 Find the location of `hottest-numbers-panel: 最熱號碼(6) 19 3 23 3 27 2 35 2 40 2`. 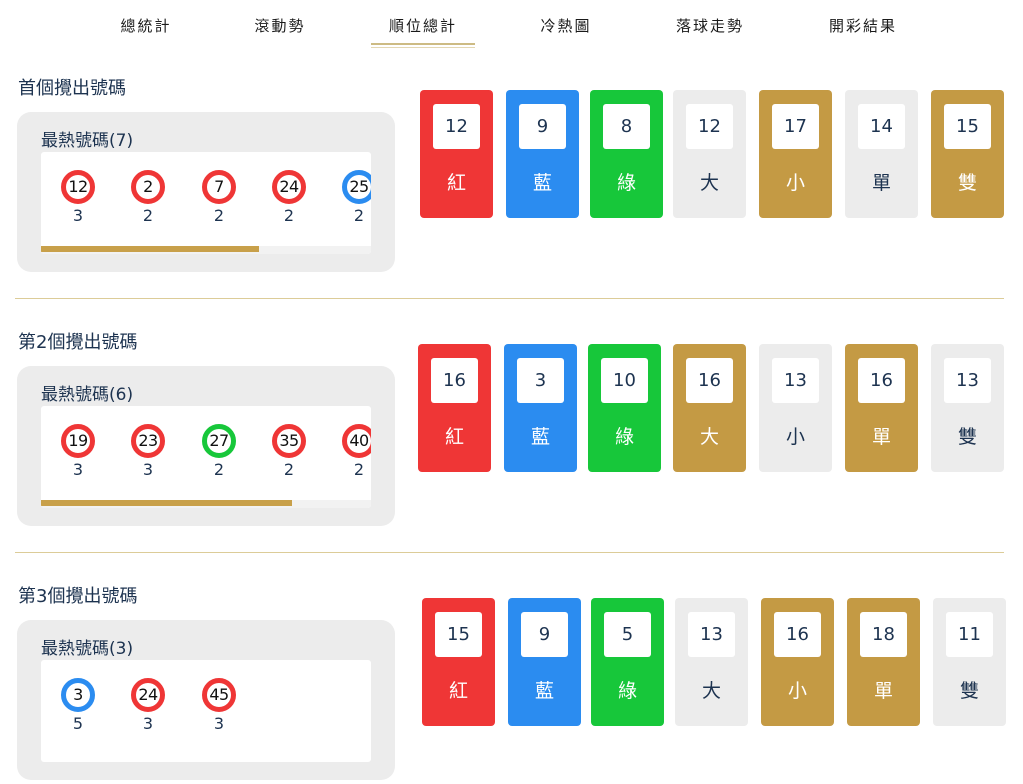

hottest-numbers-panel: 最熱號碼(6) 19 3 23 3 27 2 35 2 40 2 is located at coordinates (206, 446).